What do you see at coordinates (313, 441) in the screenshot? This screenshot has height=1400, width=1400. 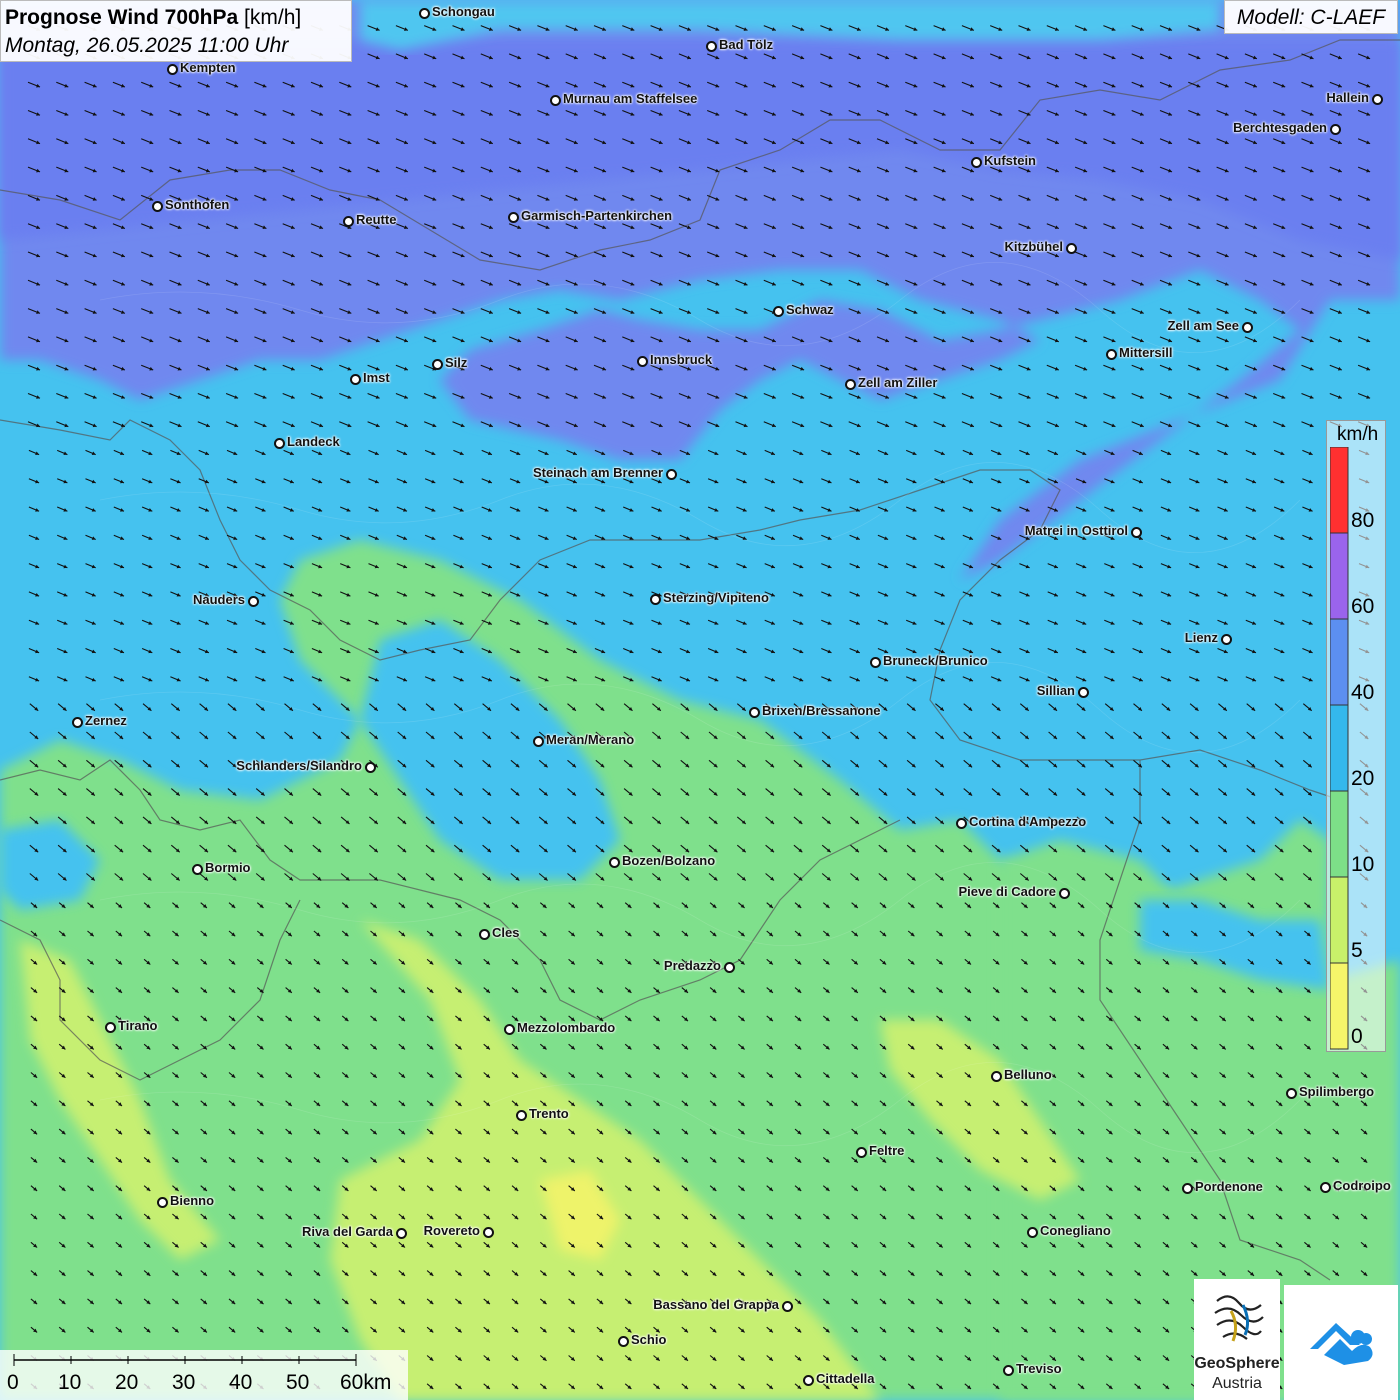 I see `city-label: Landeck` at bounding box center [313, 441].